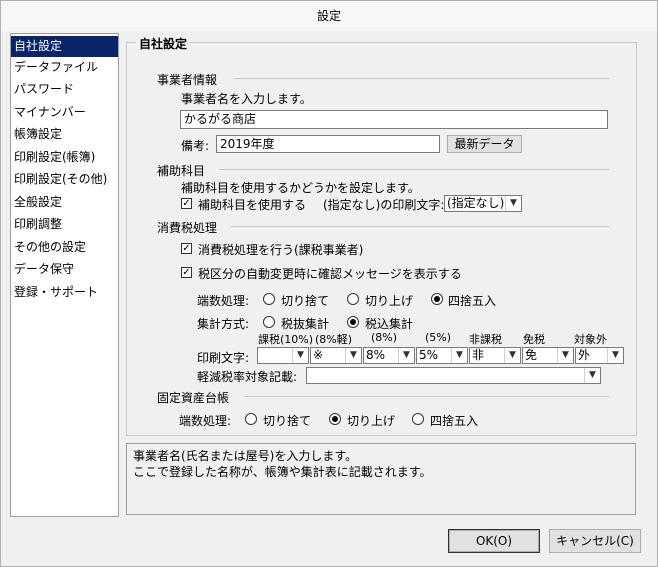 The image size is (658, 567). I want to click on tax-calc-exclusive-radio, so click(269, 322).